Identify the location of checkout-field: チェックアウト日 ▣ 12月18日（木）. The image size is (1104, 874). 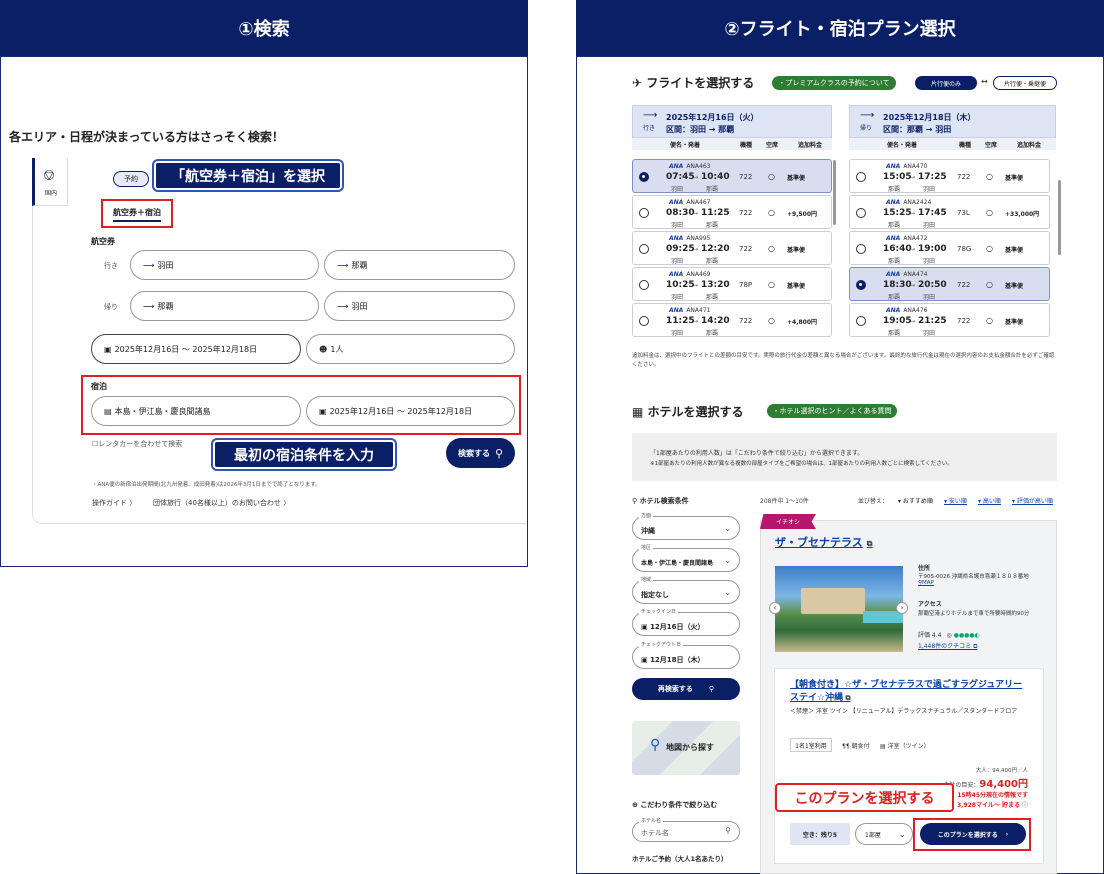
(686, 655).